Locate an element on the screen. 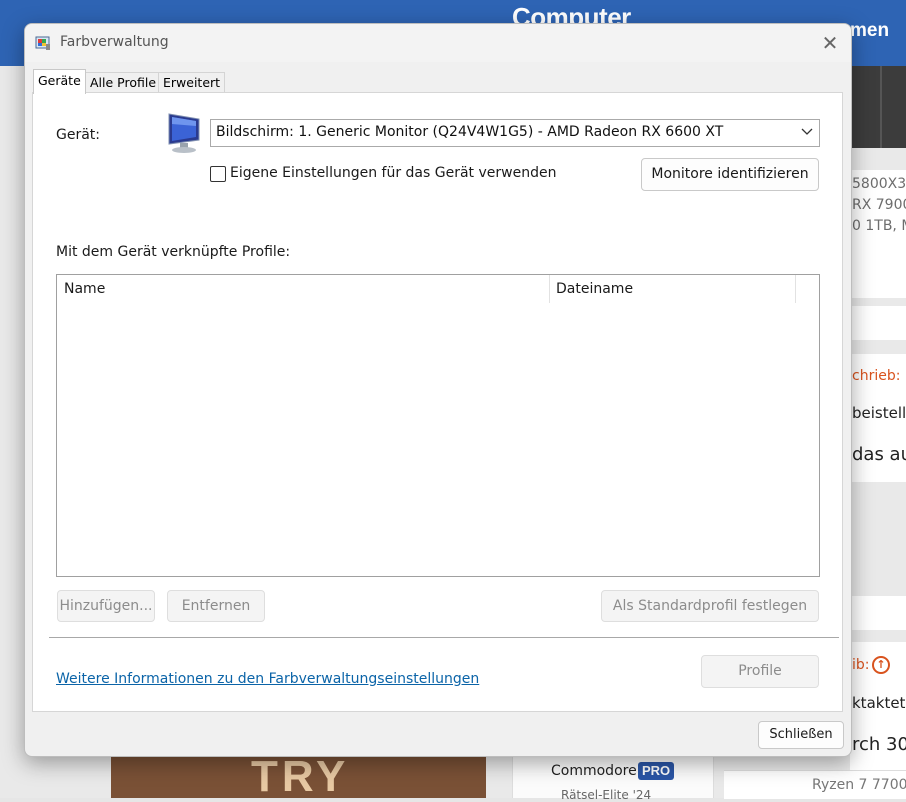  column-header-filename: Dateiname is located at coordinates (594, 289).